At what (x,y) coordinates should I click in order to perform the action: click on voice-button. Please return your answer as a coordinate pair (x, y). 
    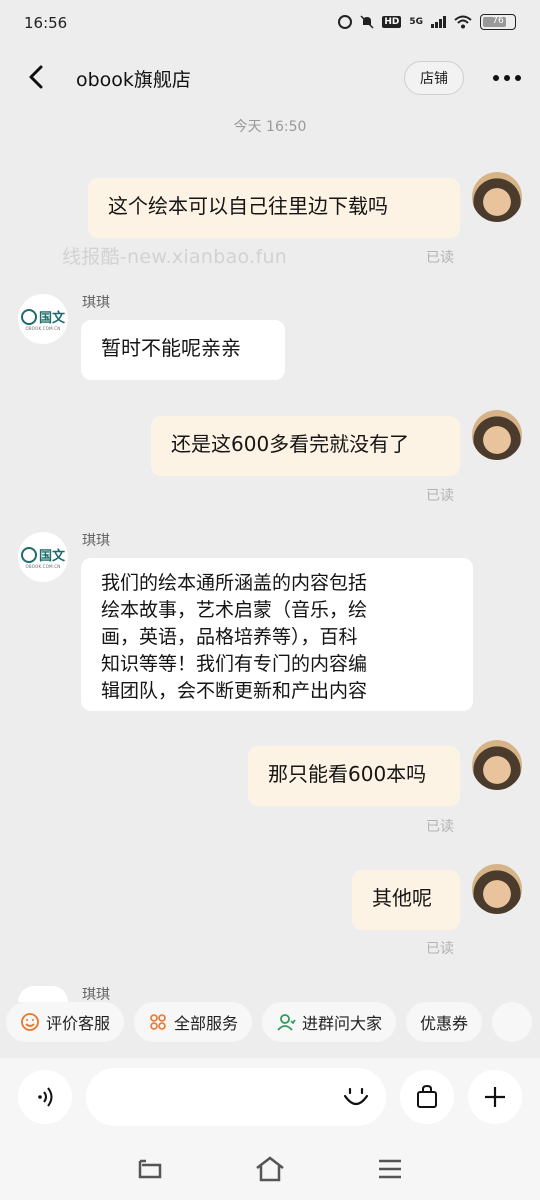
    Looking at the image, I should click on (45, 1097).